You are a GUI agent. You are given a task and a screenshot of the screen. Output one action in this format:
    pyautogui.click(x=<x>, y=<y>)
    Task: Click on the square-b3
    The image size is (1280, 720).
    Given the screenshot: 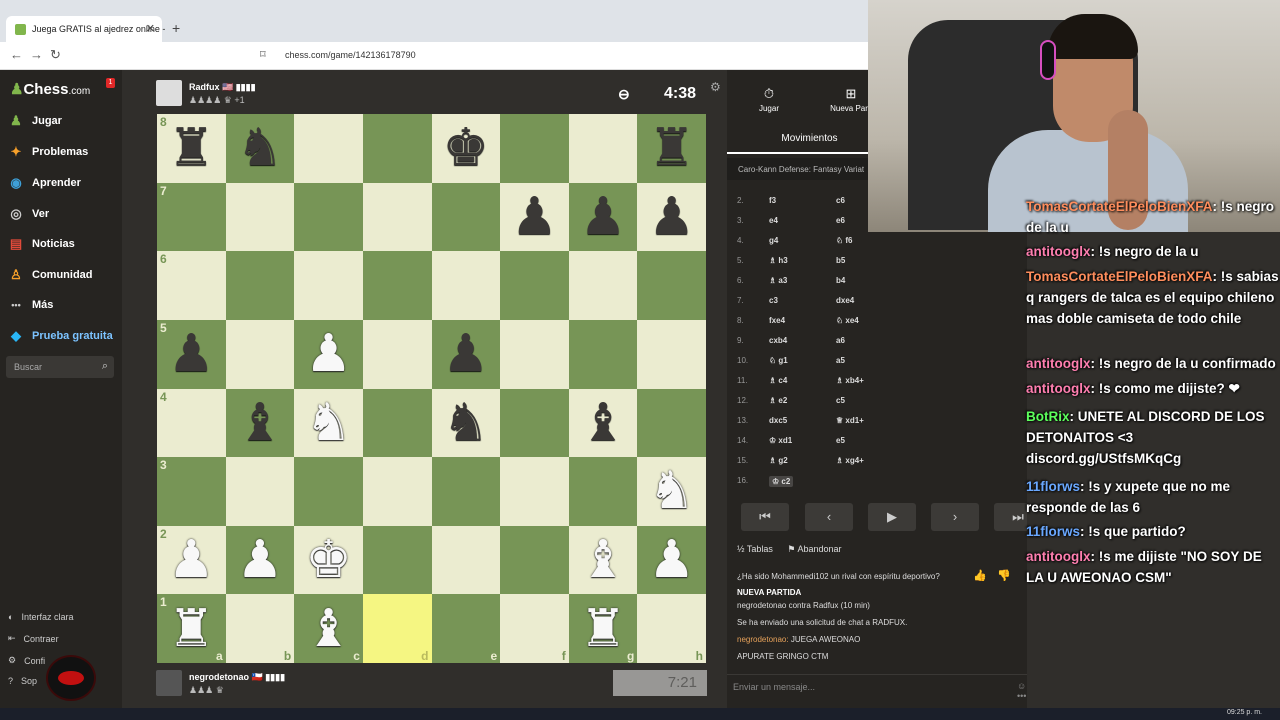 What is the action you would take?
    pyautogui.click(x=260, y=491)
    